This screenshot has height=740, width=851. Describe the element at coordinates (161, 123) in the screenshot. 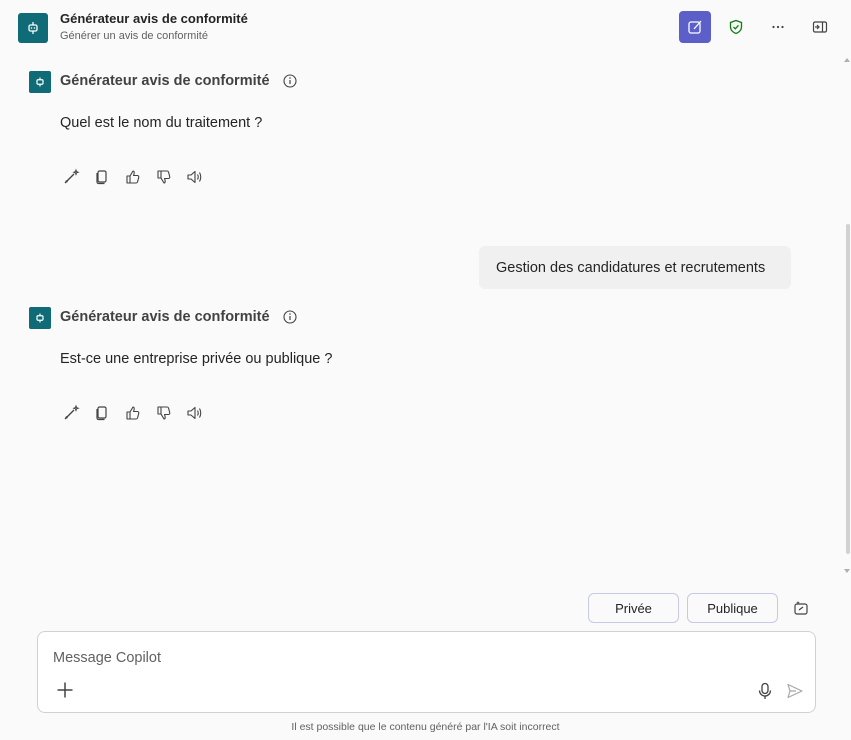

I see `bot-message-text: Quel est le nom du traitement ?` at that location.